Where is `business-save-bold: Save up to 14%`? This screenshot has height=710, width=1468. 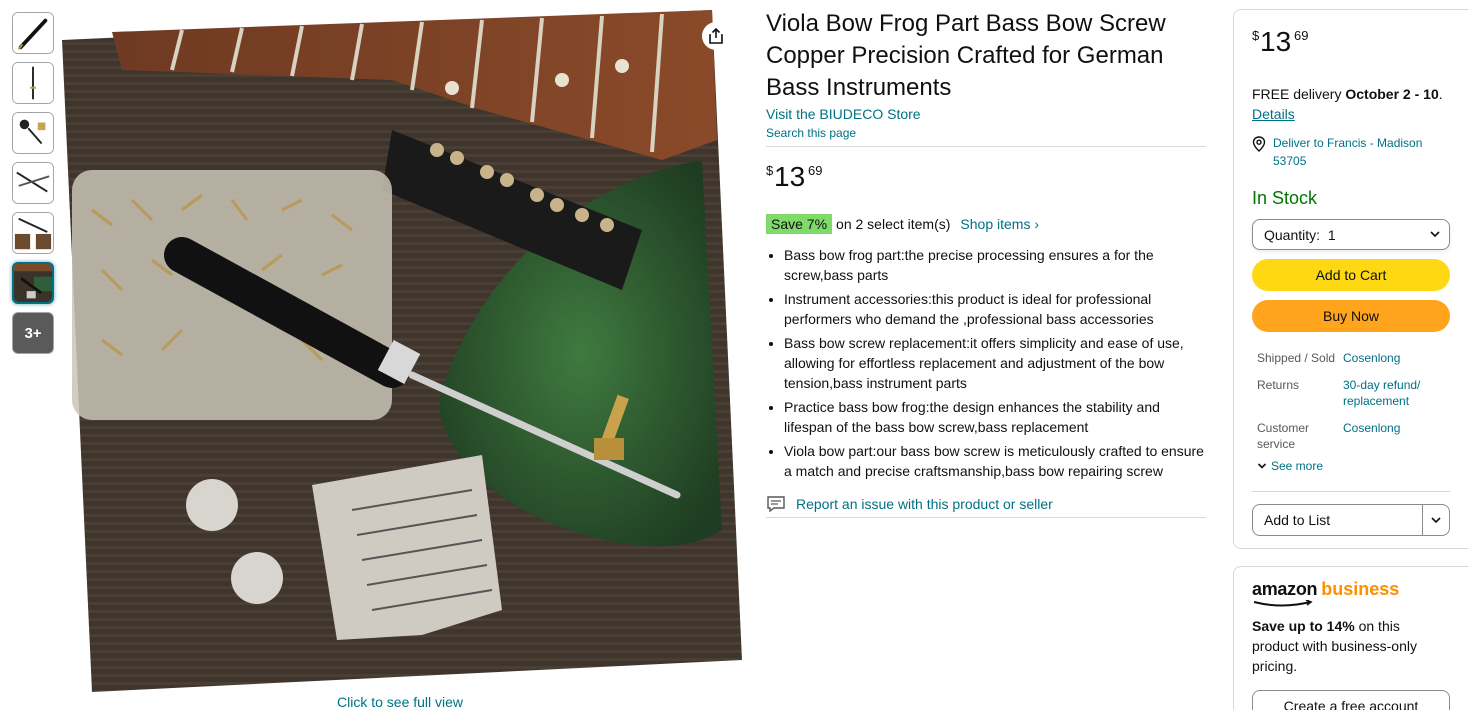
business-save-bold: Save up to 14% is located at coordinates (1303, 626).